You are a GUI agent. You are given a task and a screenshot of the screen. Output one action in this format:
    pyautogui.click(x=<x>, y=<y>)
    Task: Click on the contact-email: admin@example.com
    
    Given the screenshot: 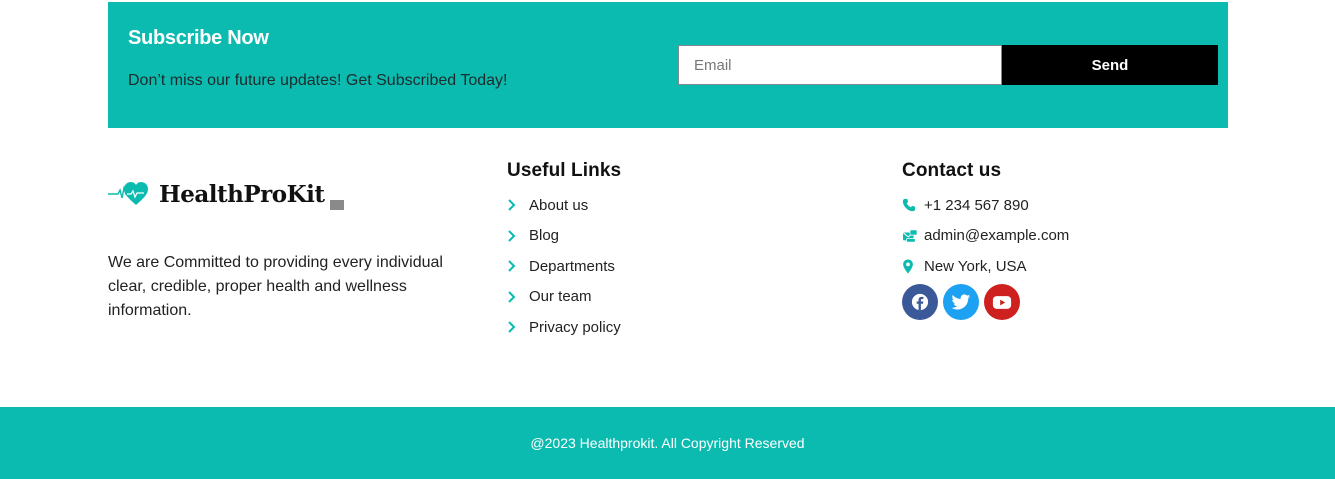 What is the action you would take?
    pyautogui.click(x=985, y=236)
    